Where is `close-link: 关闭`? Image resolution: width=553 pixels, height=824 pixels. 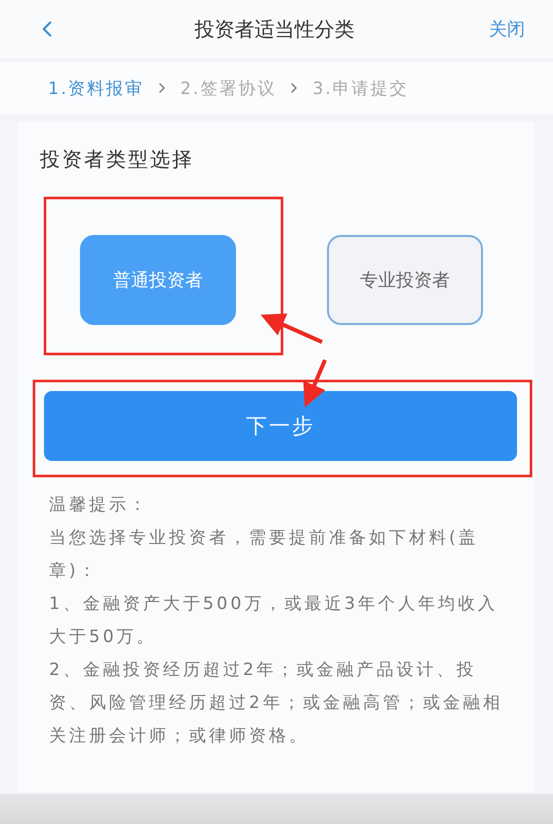
close-link: 关闭 is located at coordinates (507, 29).